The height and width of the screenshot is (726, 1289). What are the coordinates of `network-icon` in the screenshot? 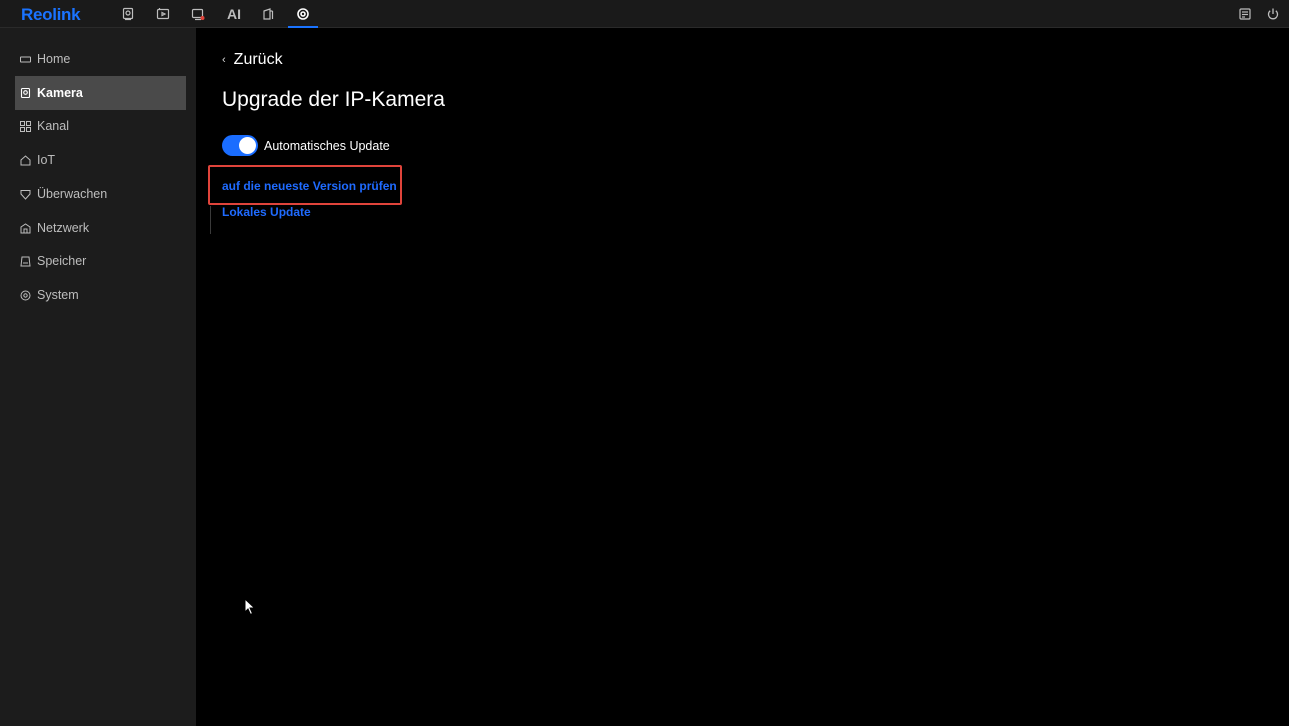 It's located at (25, 228).